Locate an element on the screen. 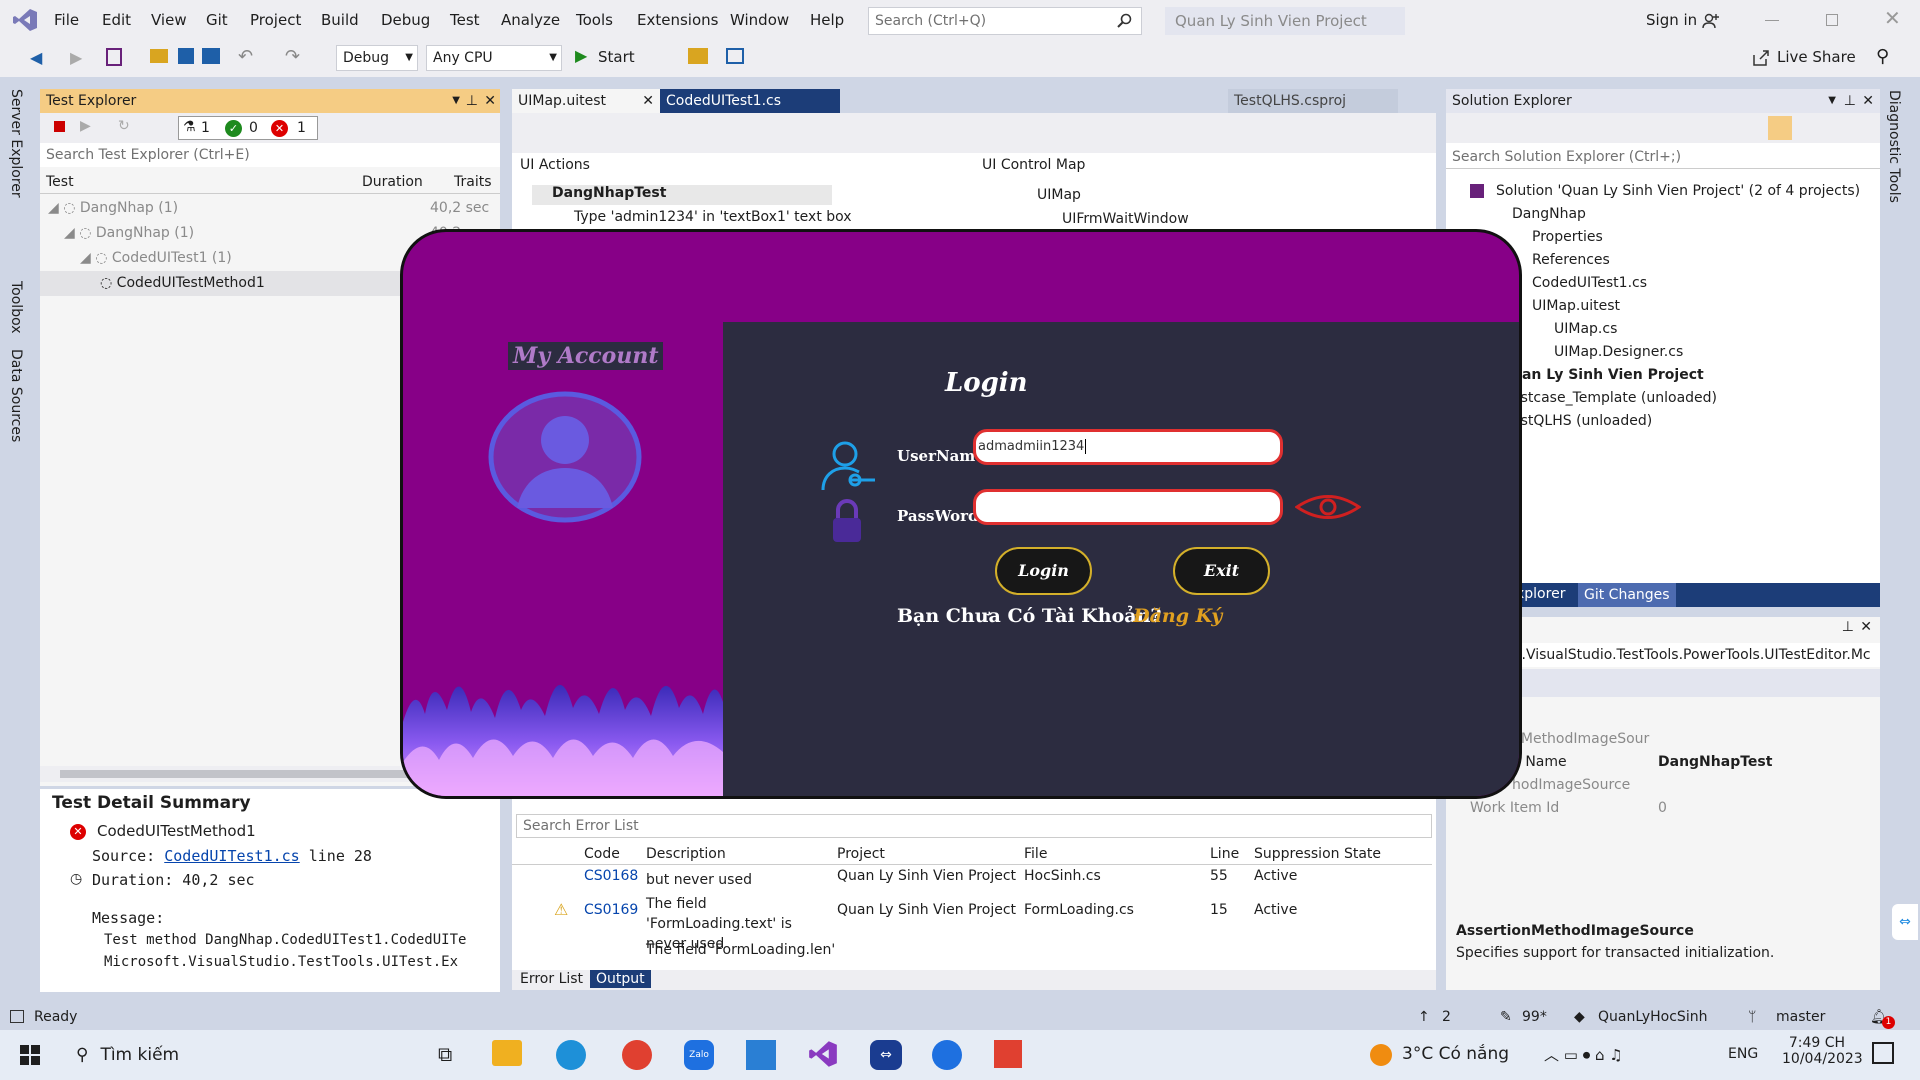  column-traits: Traits is located at coordinates (473, 182).